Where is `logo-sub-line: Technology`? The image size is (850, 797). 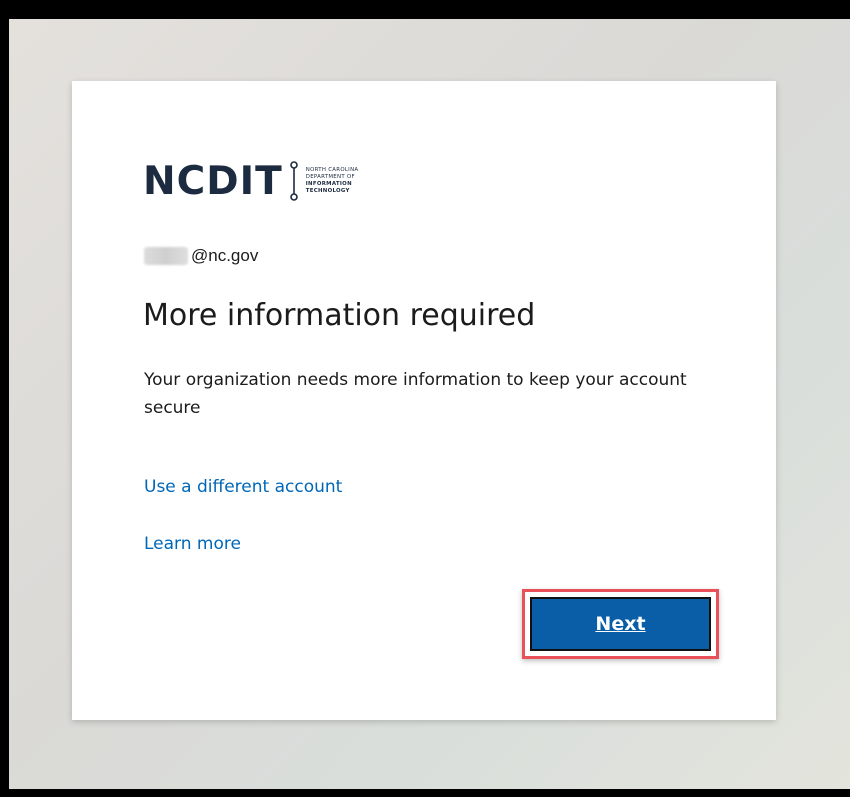
logo-sub-line: Technology is located at coordinates (327, 191).